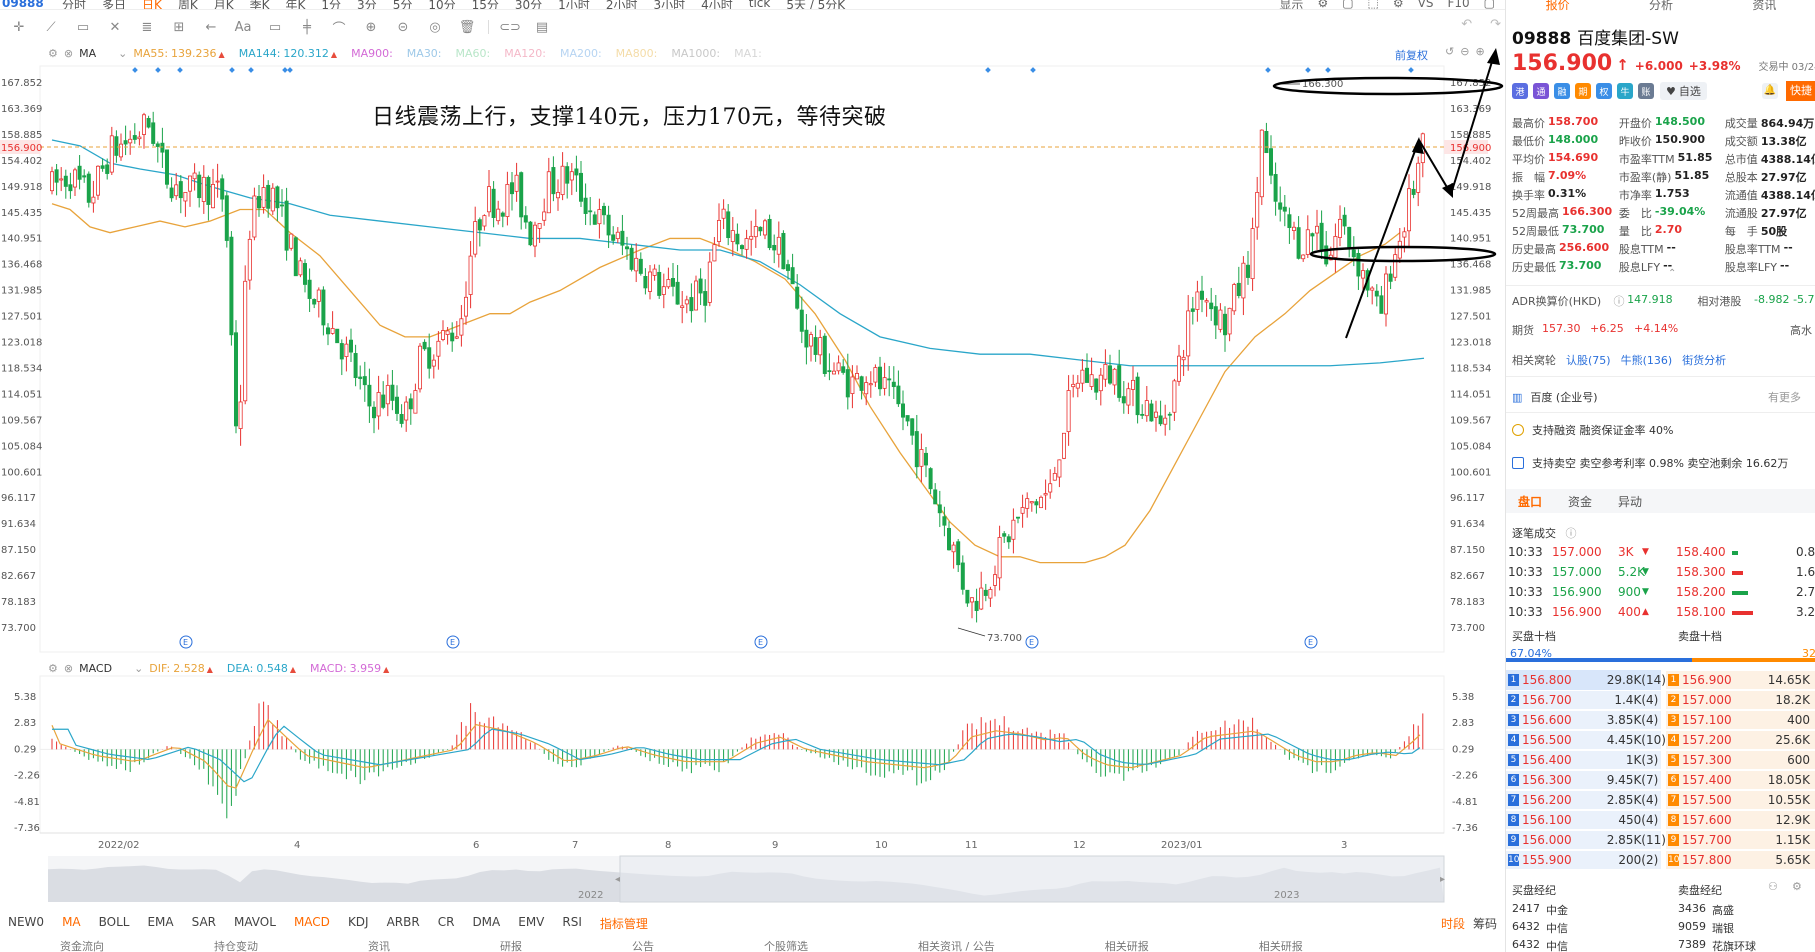  Describe the element at coordinates (1672, 273) in the screenshot. I see `collapse-icon: ⌃` at that location.